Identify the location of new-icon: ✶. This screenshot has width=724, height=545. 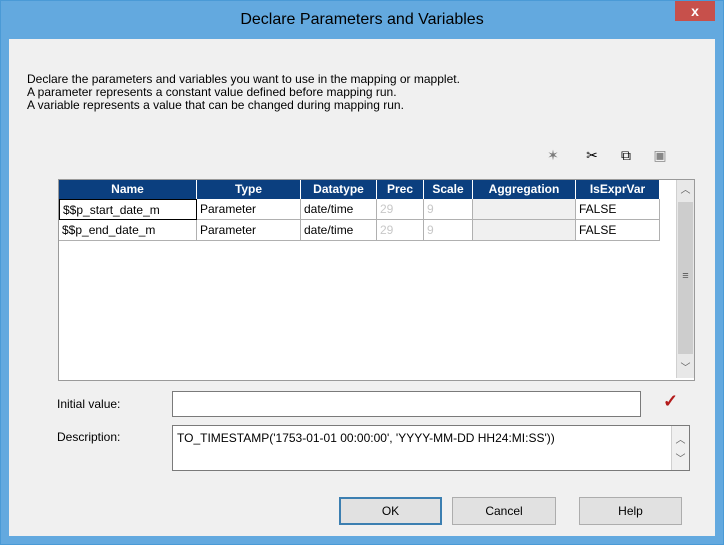
(553, 155).